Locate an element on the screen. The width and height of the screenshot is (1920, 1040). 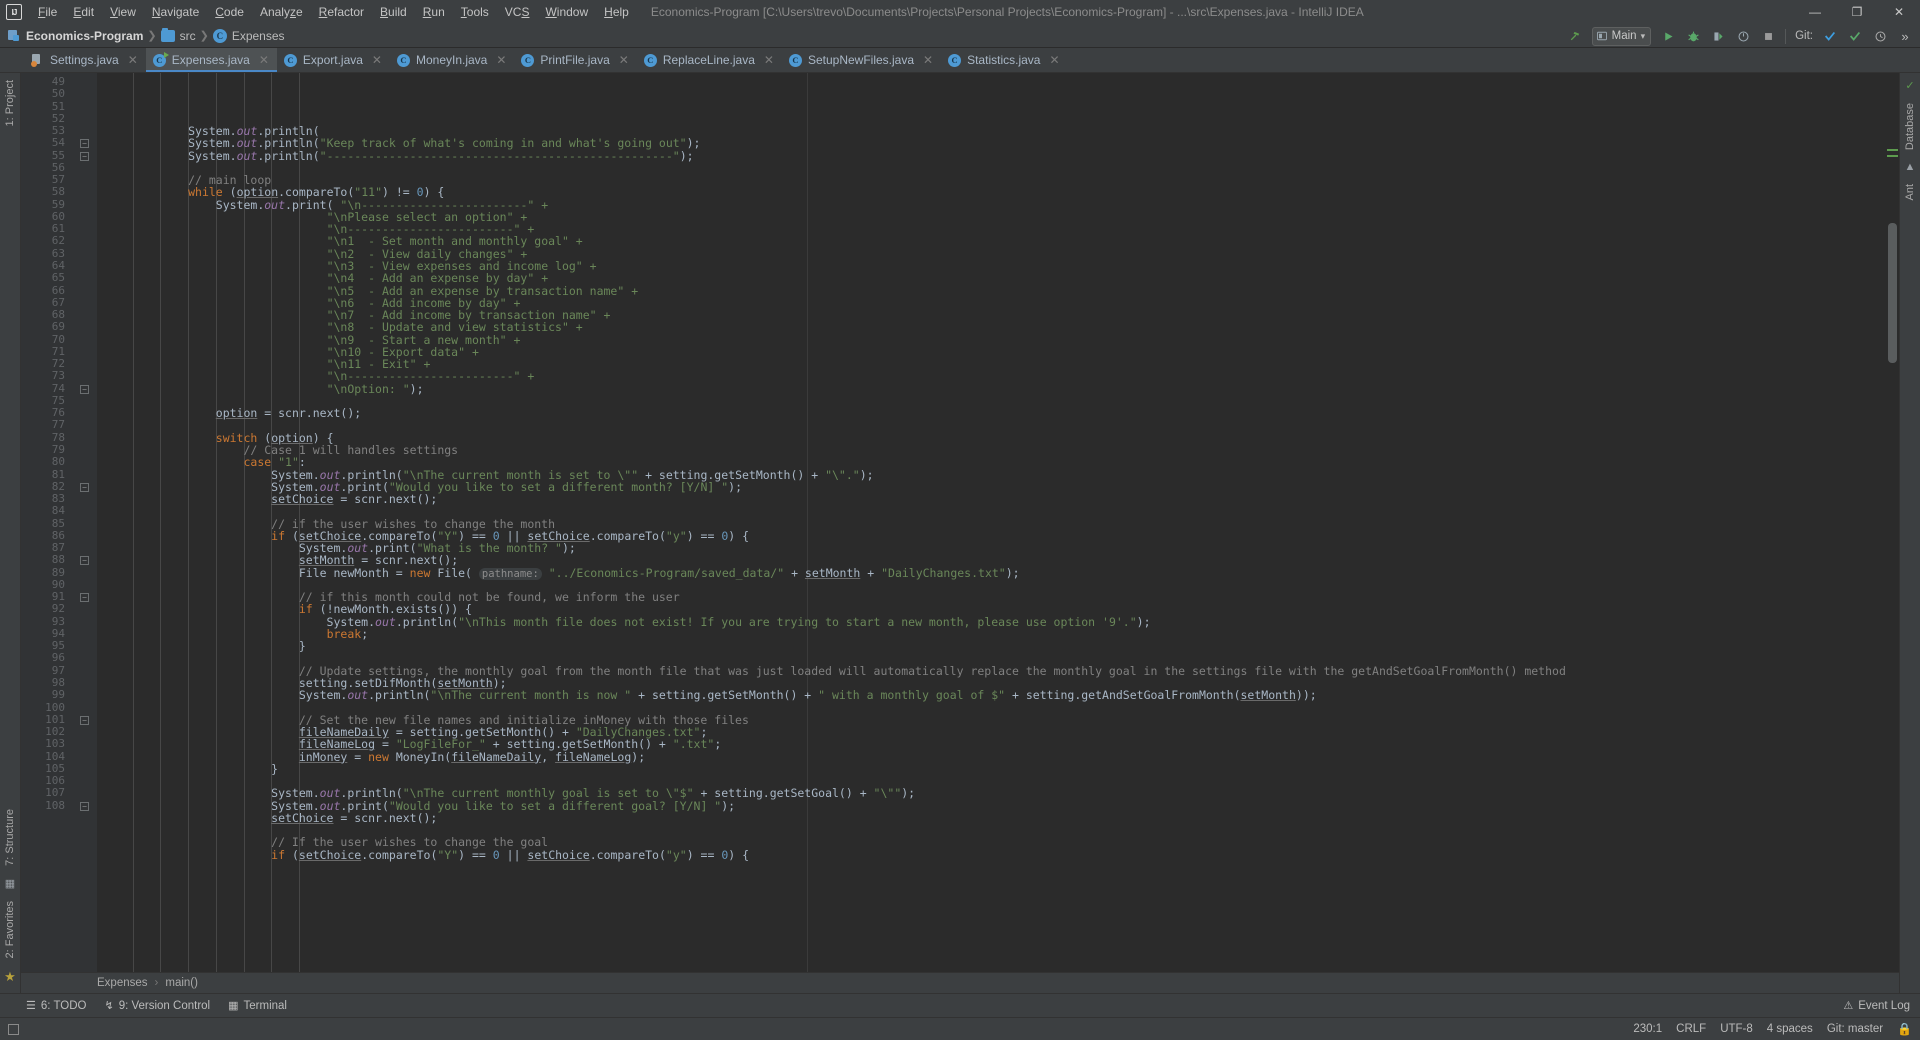
build-button is located at coordinates (1575, 36).